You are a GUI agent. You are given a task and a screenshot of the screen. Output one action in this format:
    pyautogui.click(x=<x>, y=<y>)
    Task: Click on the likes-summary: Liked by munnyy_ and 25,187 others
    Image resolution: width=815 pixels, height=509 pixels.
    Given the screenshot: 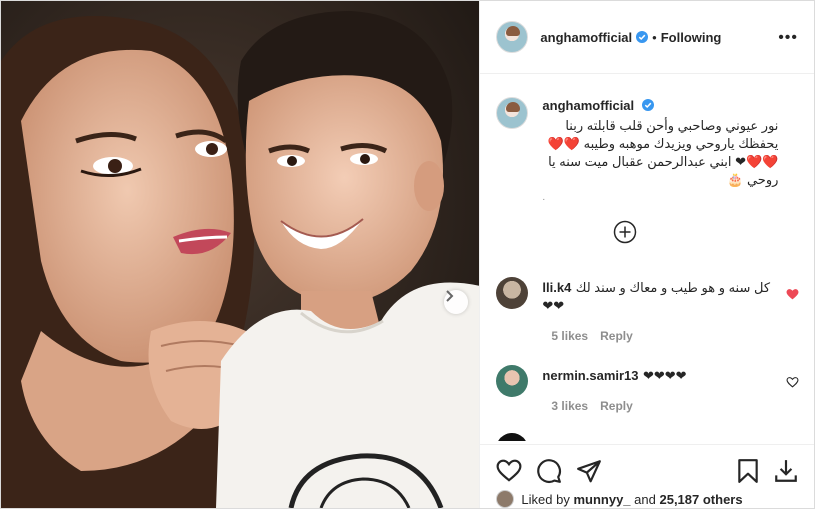 What is the action you would take?
    pyautogui.click(x=619, y=499)
    